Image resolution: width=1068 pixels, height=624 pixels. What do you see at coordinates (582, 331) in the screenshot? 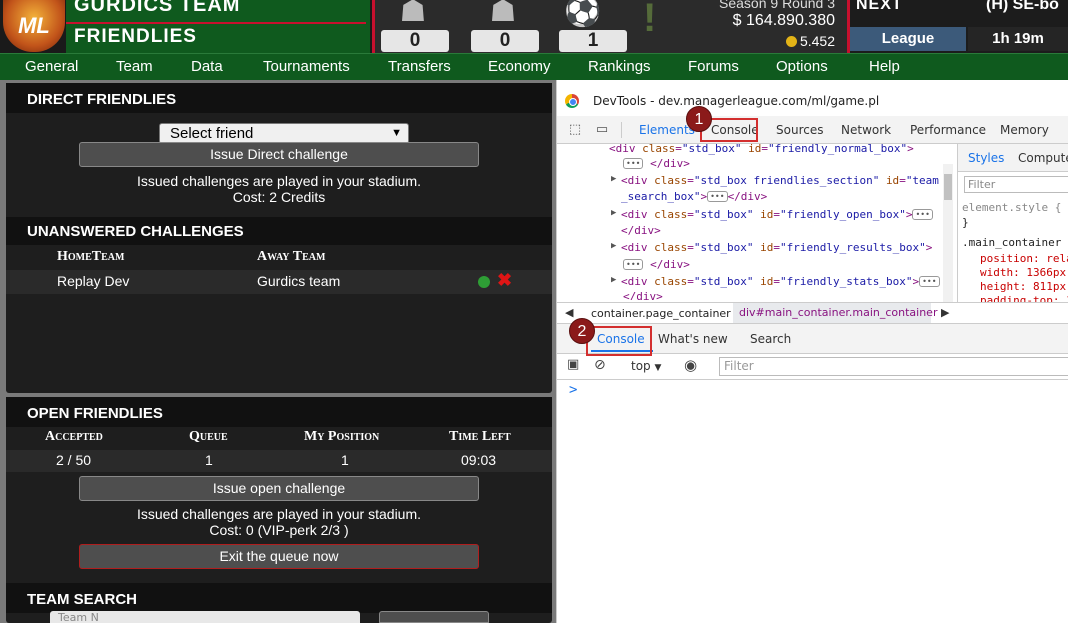
I see `annotation-badge-2: 2` at bounding box center [582, 331].